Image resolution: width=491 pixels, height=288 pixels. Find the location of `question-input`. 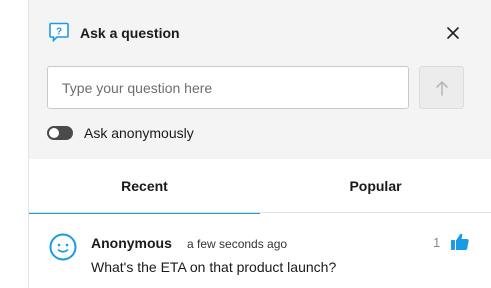

question-input is located at coordinates (228, 87).